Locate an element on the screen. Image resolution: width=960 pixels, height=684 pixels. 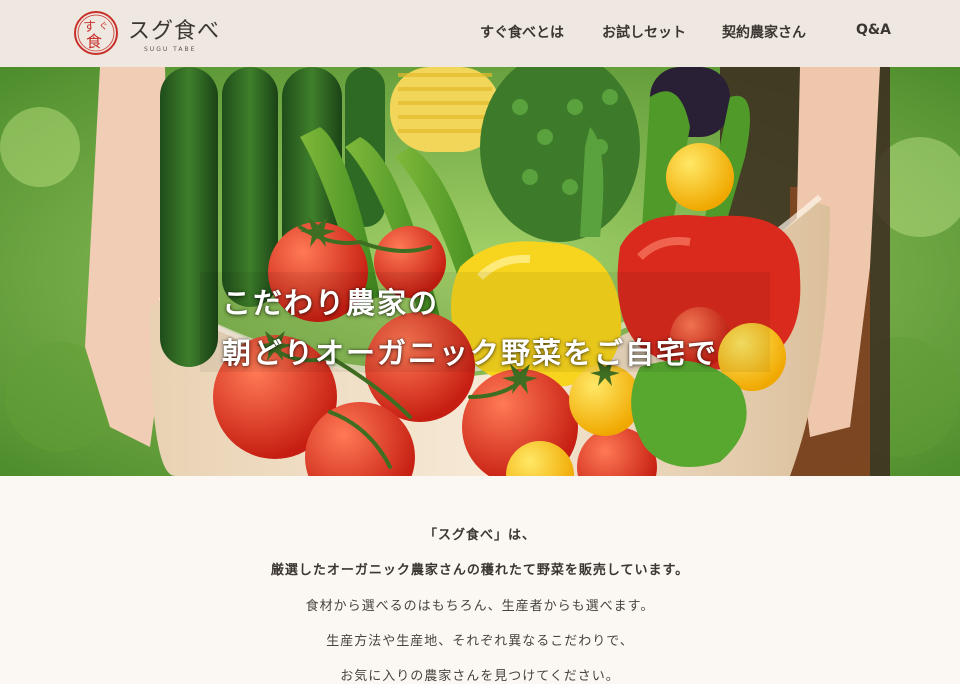
nav-item-faq: Q&A is located at coordinates (873, 33).